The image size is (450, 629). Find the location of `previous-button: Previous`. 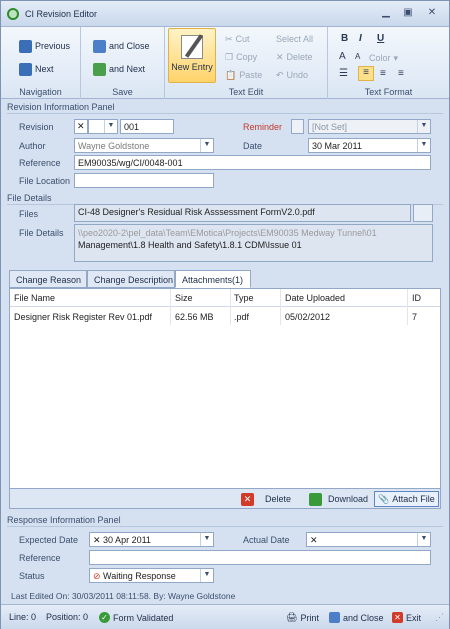

previous-button: Previous is located at coordinates (44, 46).